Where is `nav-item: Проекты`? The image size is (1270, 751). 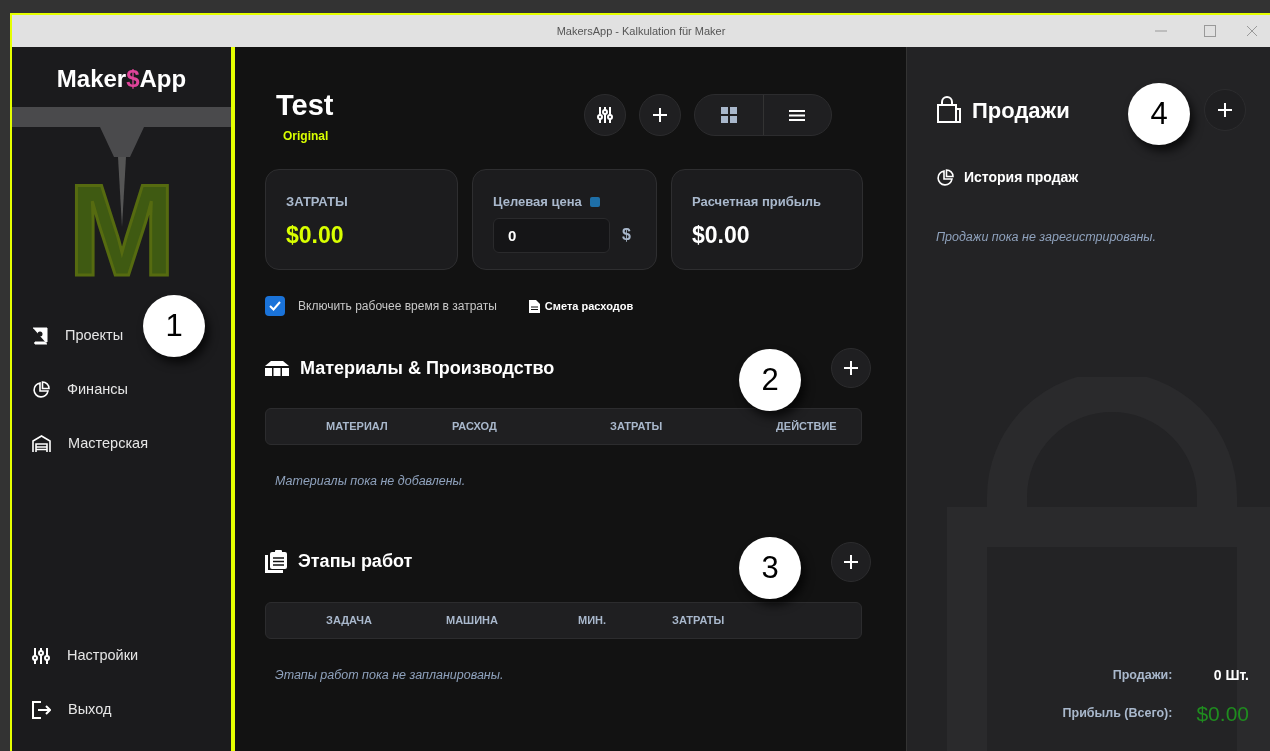 nav-item: Проекты is located at coordinates (70, 336).